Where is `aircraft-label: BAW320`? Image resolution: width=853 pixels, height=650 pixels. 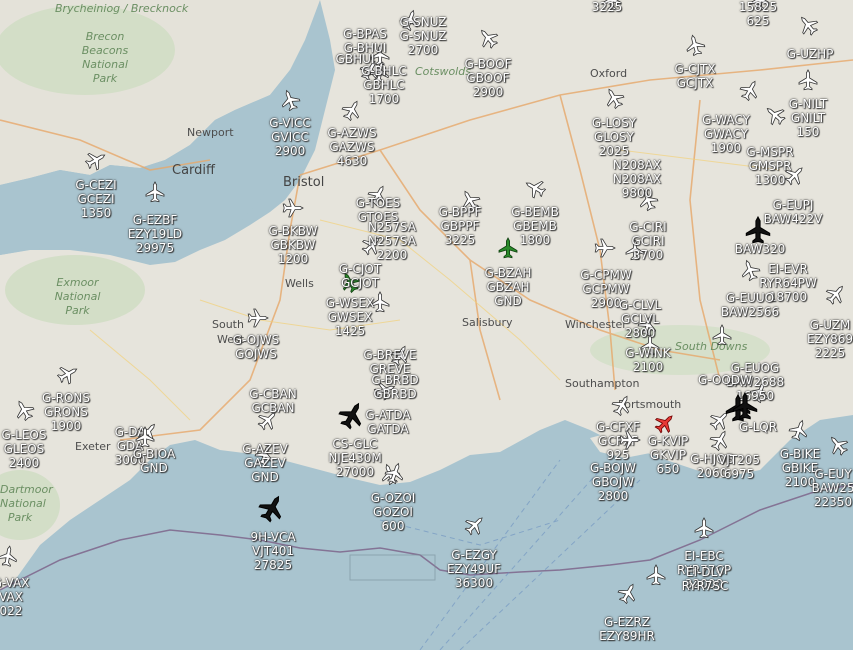
aircraft-label: BAW320 is located at coordinates (760, 249).